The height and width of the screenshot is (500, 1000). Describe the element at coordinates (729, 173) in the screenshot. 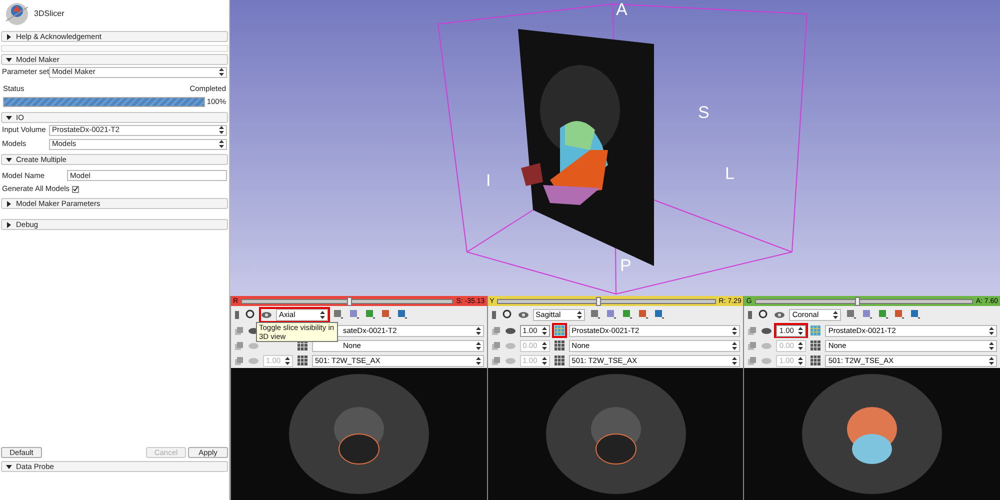

I see `orientation-label: L` at that location.